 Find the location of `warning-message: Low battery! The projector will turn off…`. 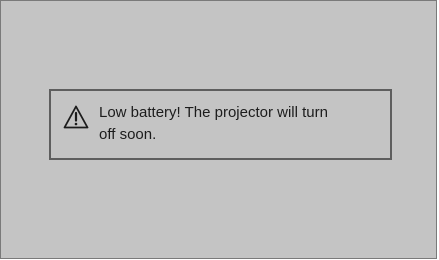

warning-message: Low battery! The projector will turn off… is located at coordinates (213, 123).